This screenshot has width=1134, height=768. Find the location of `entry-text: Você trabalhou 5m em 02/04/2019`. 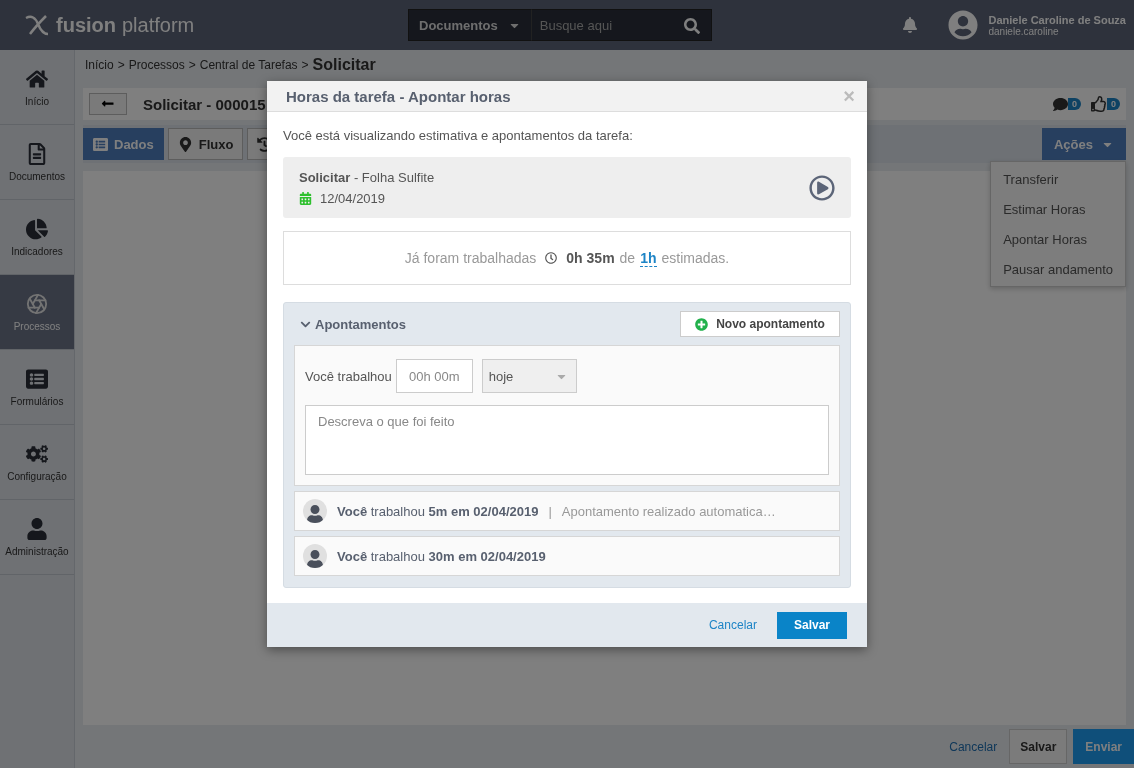

entry-text: Você trabalhou 5m em 02/04/2019 is located at coordinates (438, 511).